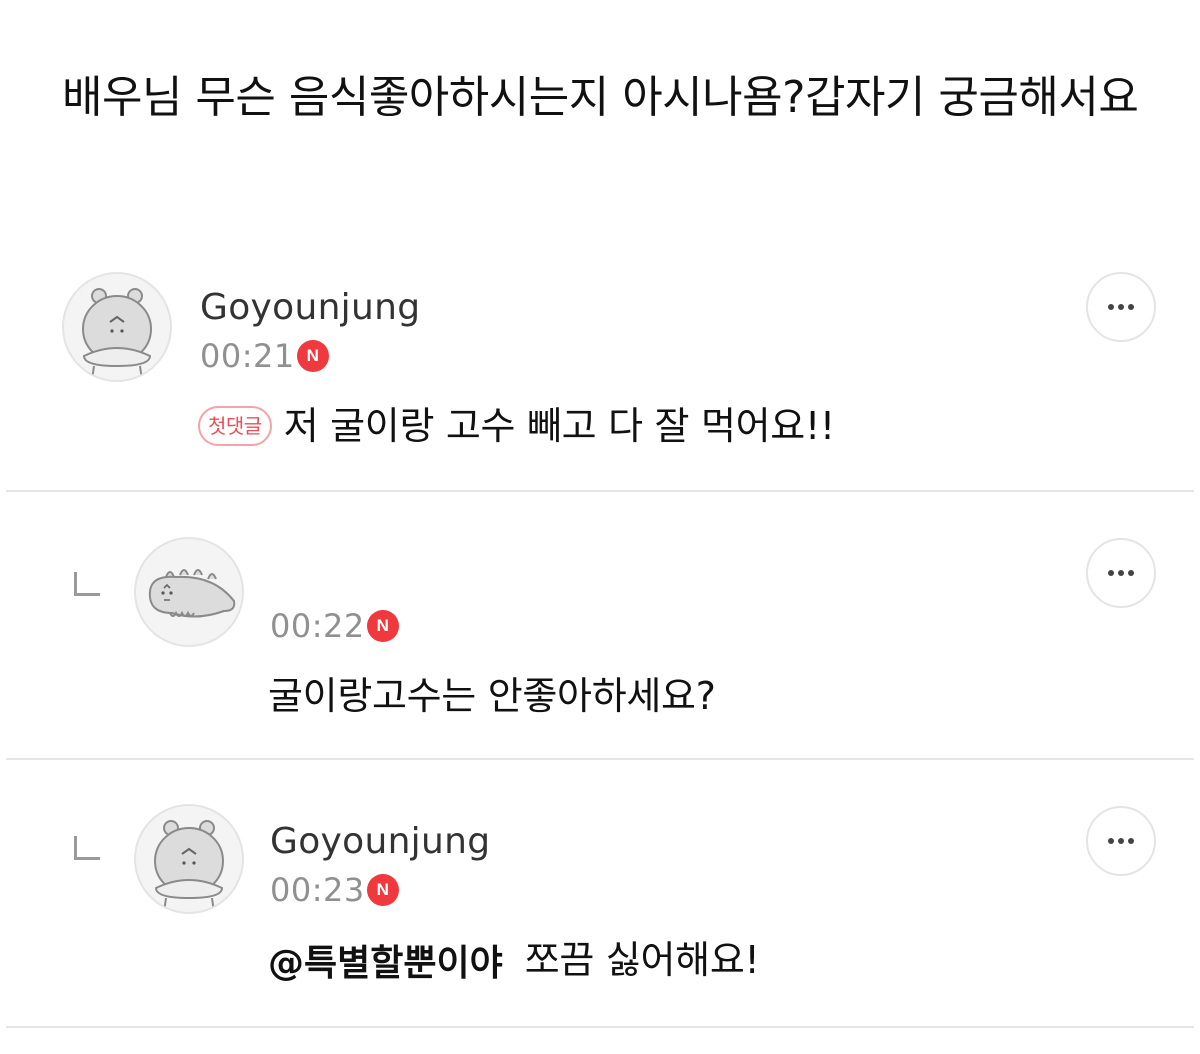  I want to click on divider, so click(600, 1027).